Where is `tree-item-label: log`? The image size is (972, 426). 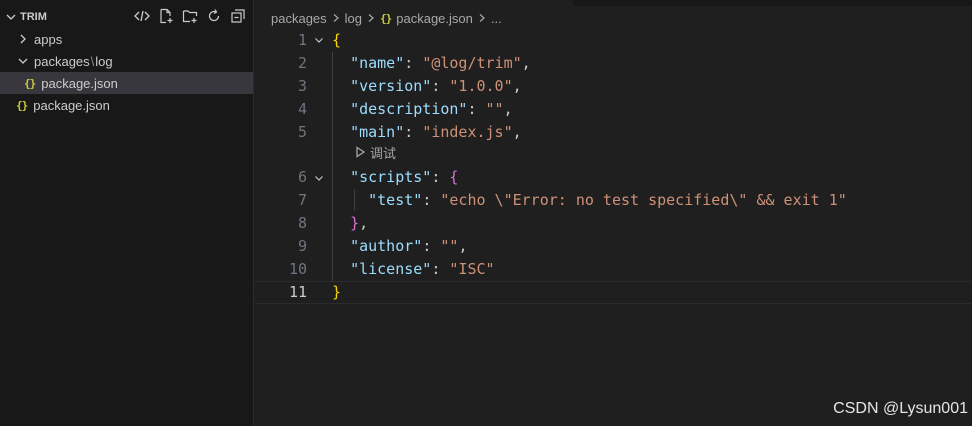 tree-item-label: log is located at coordinates (104, 61).